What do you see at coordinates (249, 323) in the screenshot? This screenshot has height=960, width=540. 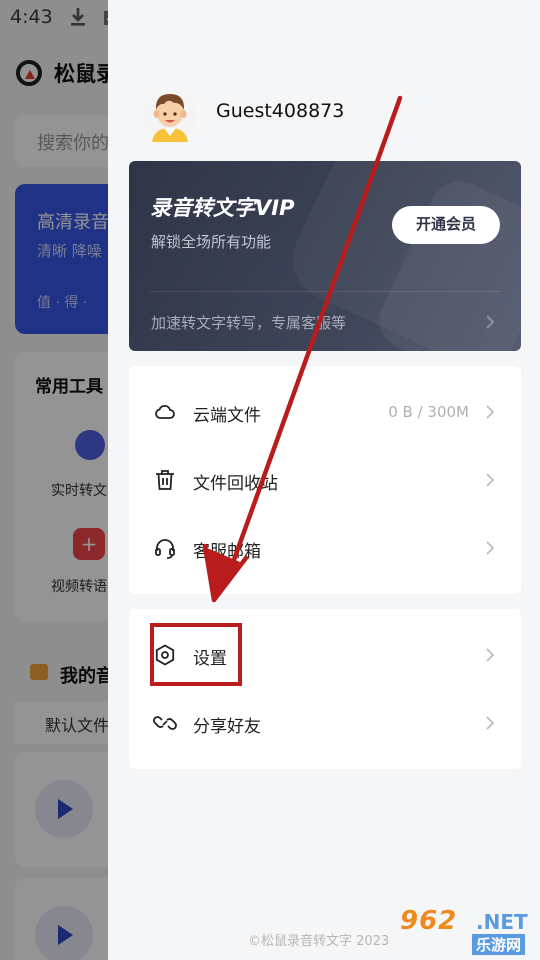 I see `vip-benefits-text: 加速转文字转写，专属客服等` at bounding box center [249, 323].